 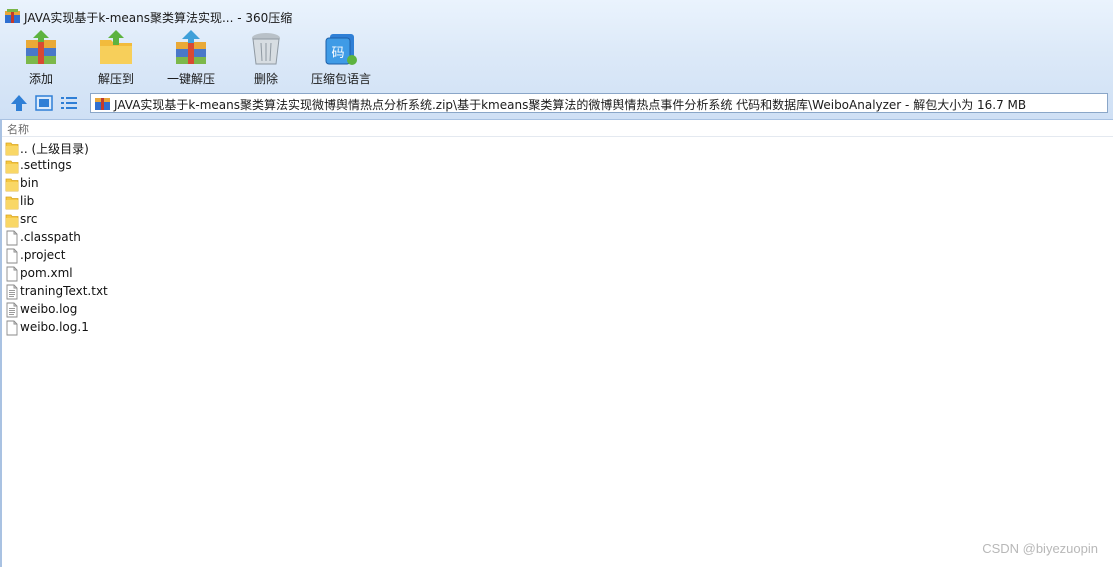 What do you see at coordinates (552, 166) in the screenshot?
I see `list-item: .settings` at bounding box center [552, 166].